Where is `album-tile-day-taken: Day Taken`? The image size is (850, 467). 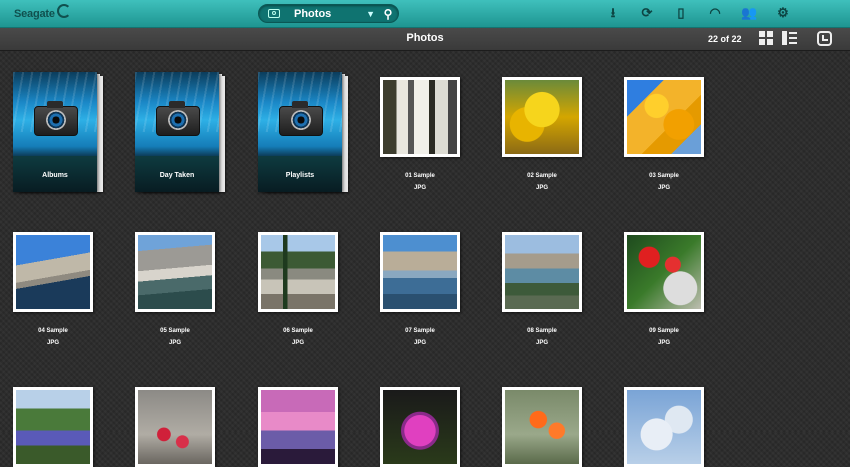
album-tile-day-taken: Day Taken is located at coordinates (183, 133).